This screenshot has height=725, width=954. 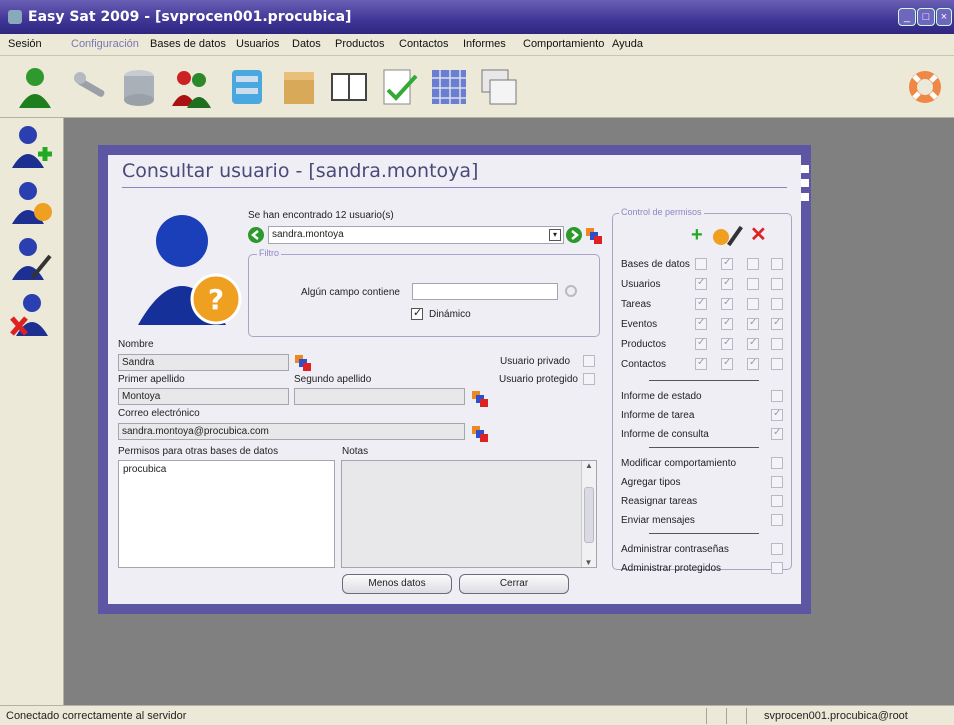 I want to click on copy-apellido-icon, so click(x=480, y=399).